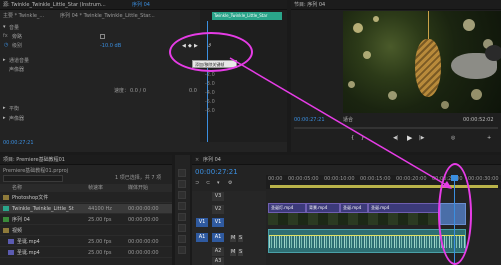 This screenshot has height=265, width=501. I want to click on clip-name: 背景.mp4, so click(318, 207).